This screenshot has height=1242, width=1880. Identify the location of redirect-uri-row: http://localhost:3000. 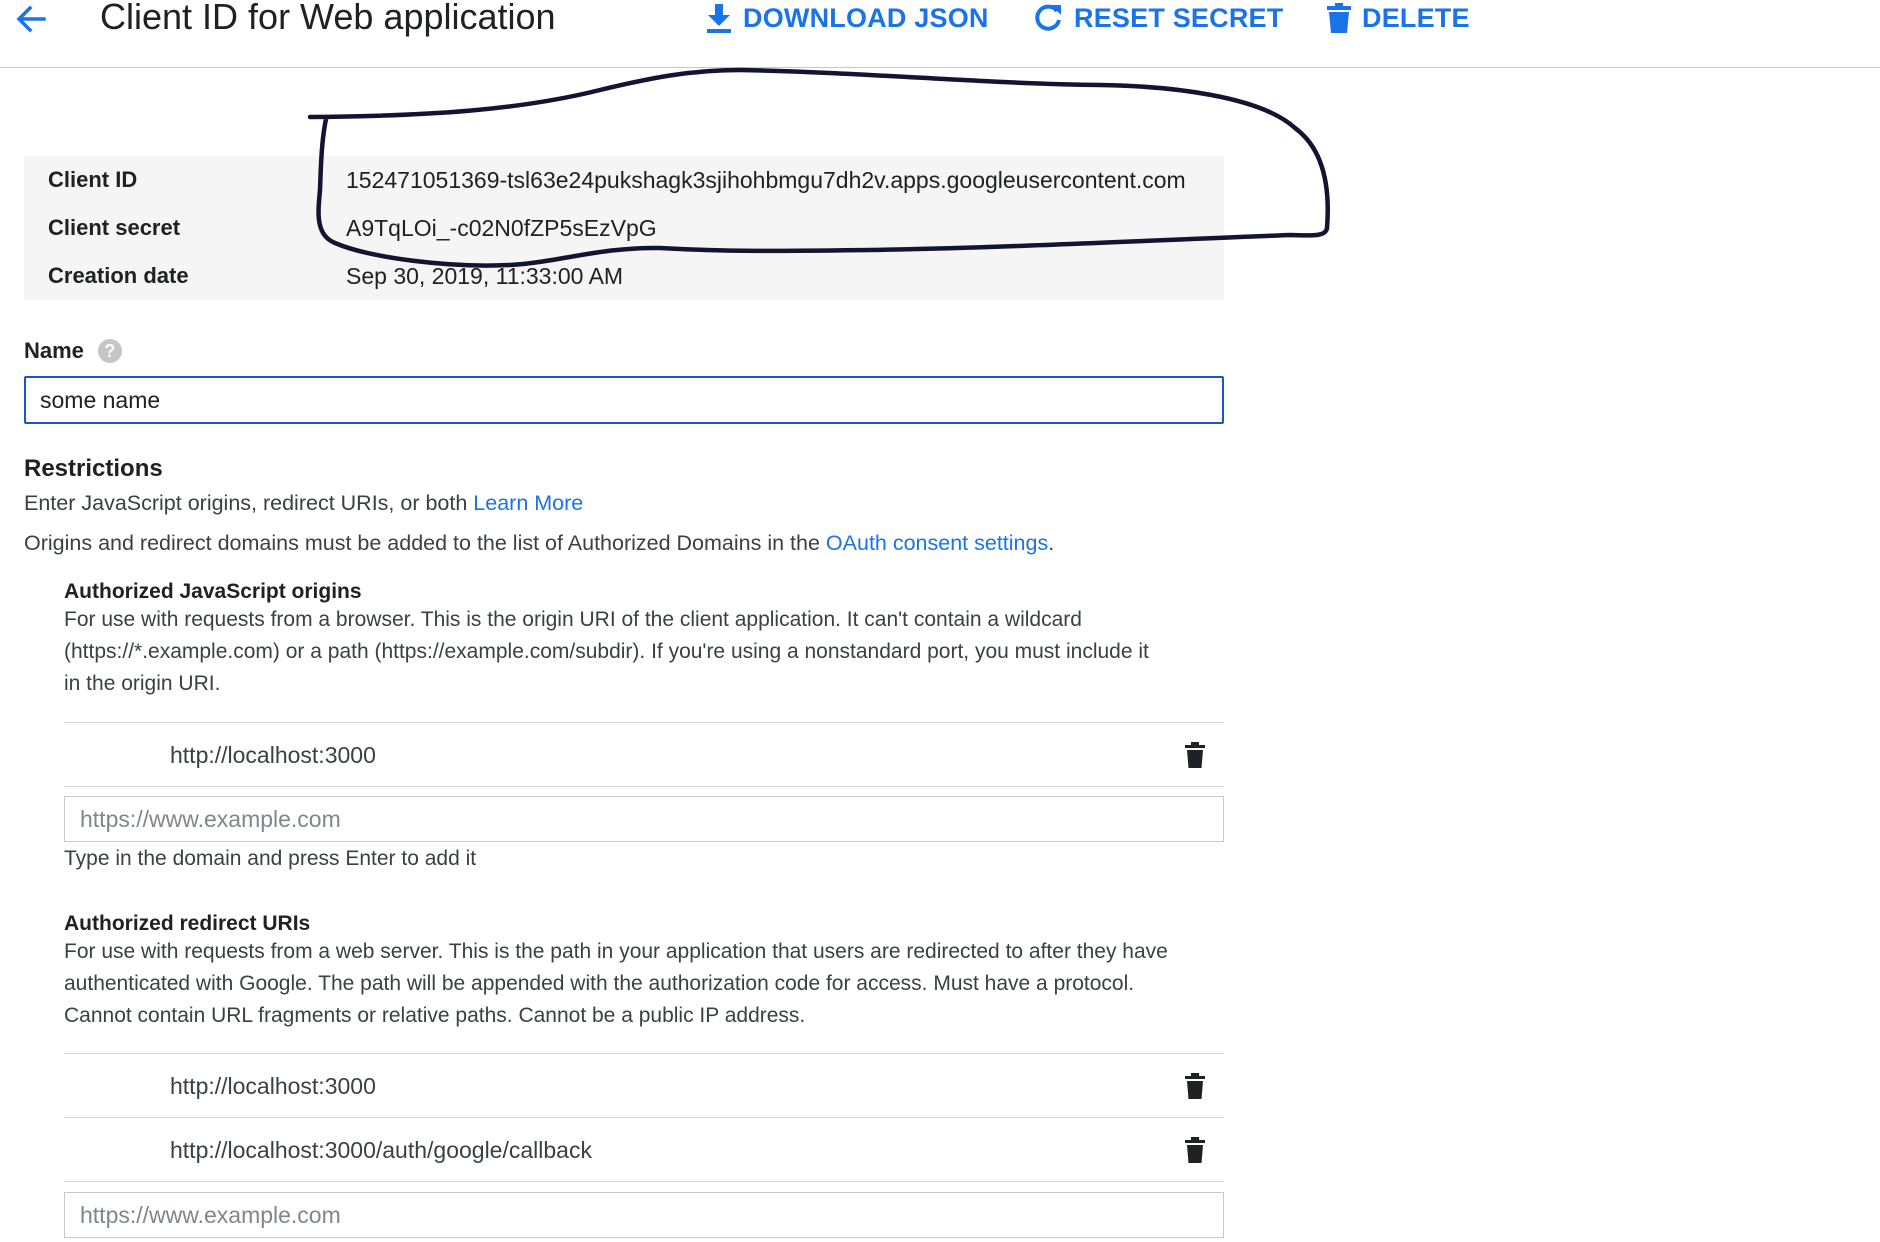
(644, 1085).